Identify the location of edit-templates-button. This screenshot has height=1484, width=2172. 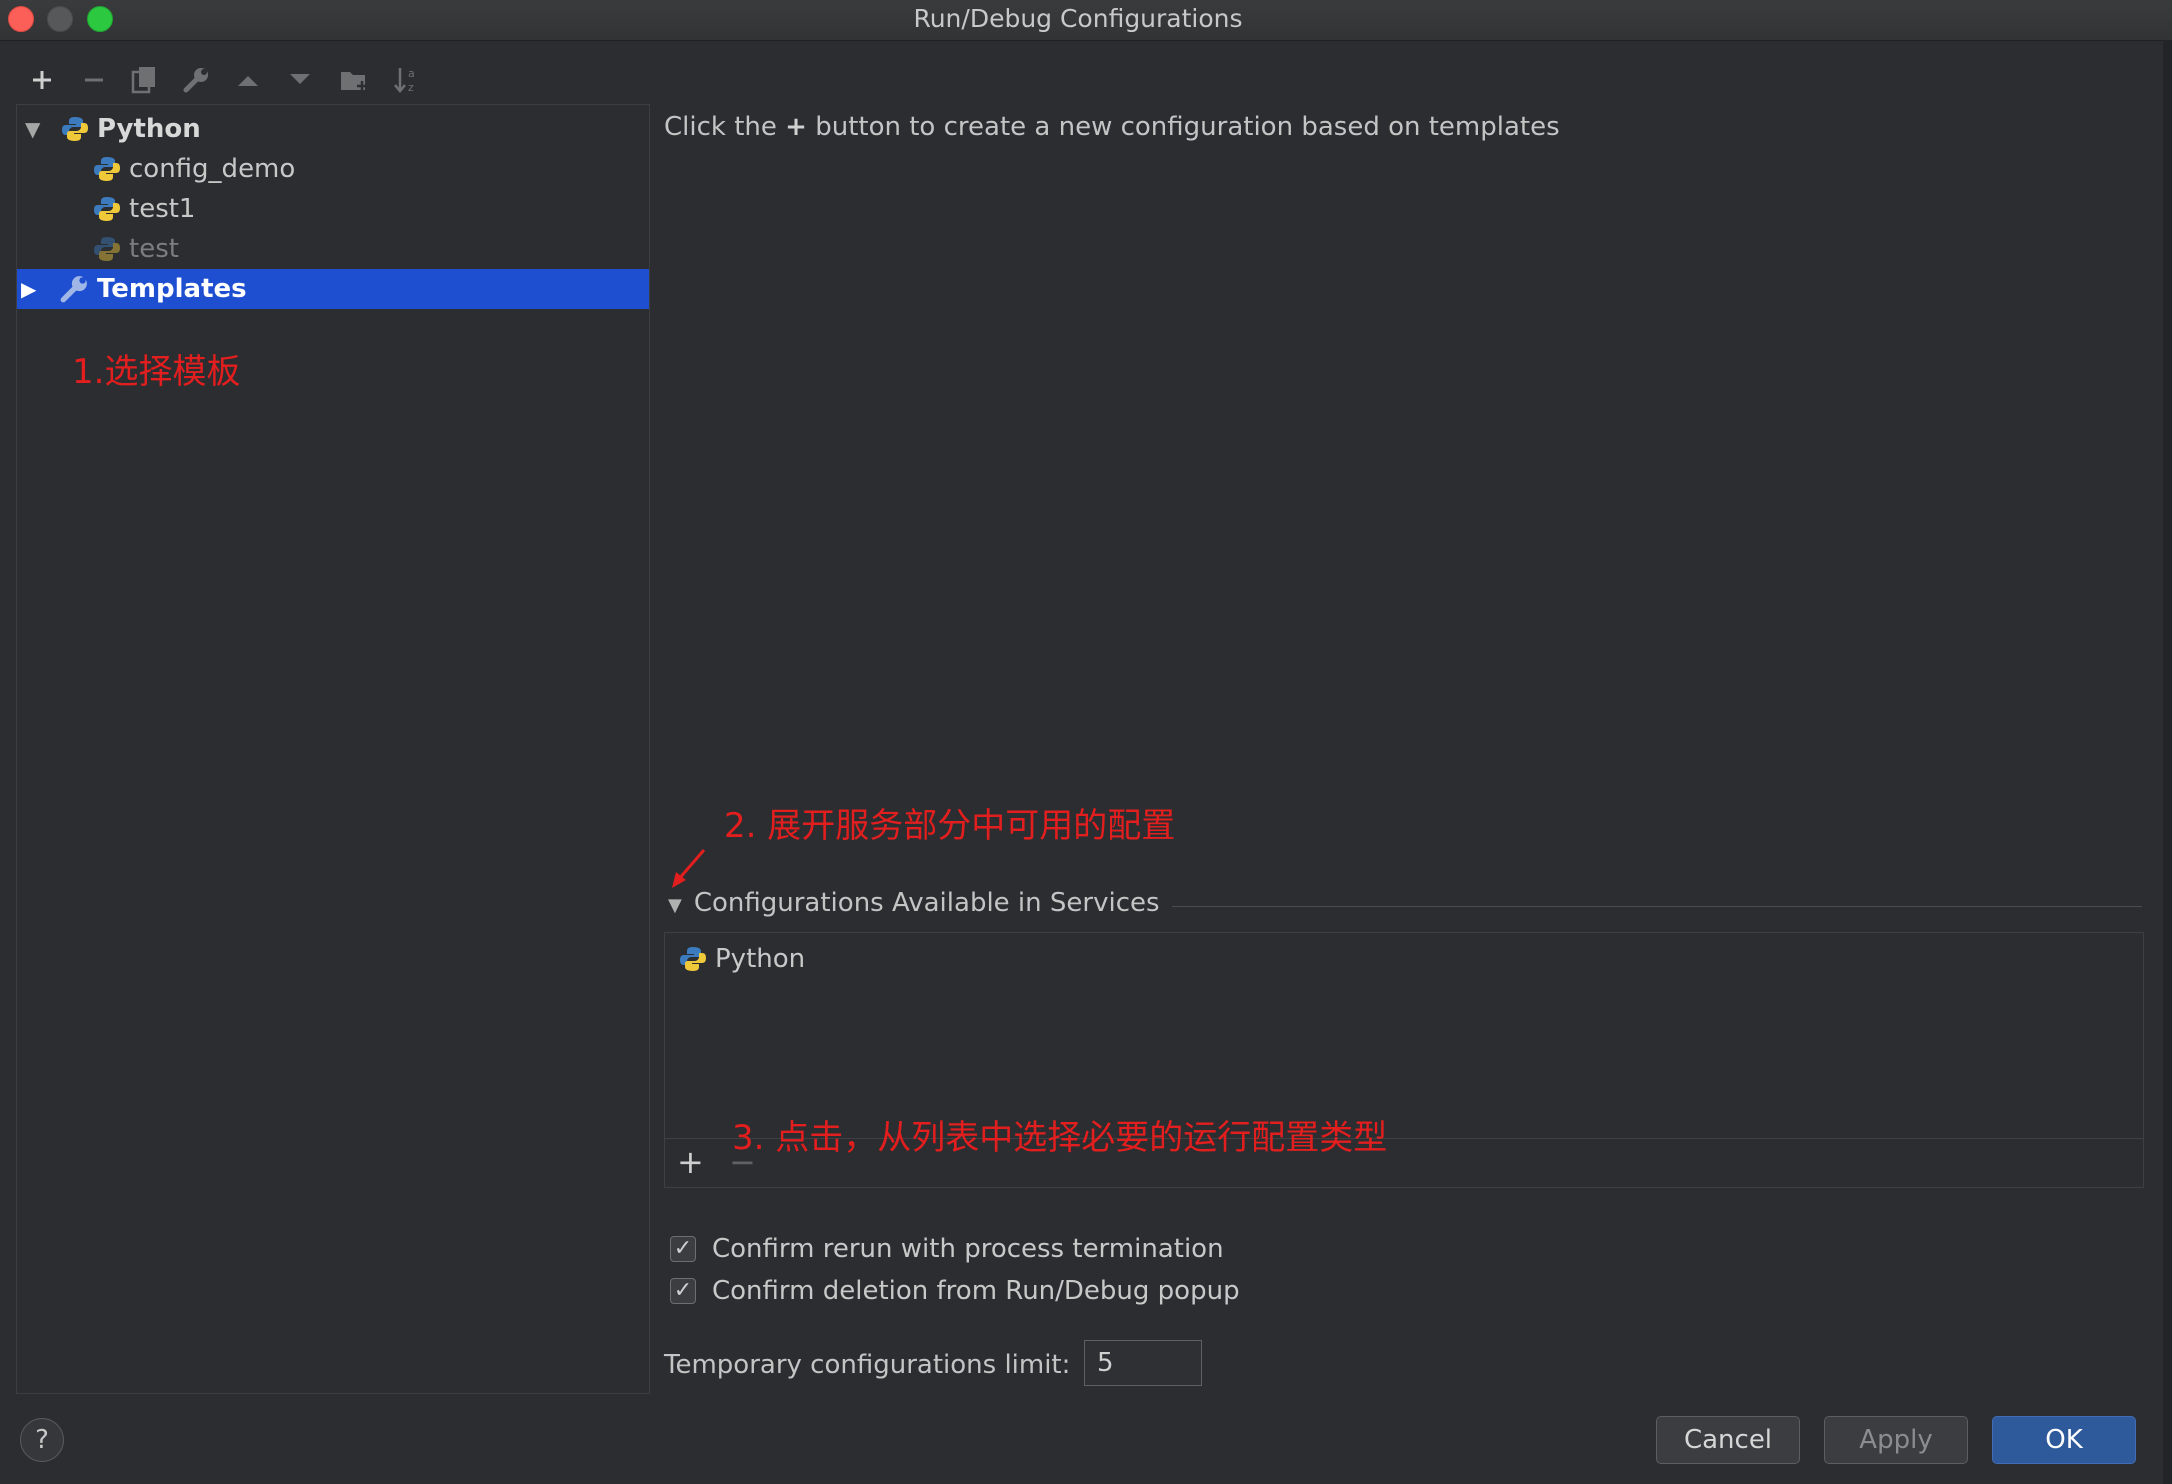
(196, 80).